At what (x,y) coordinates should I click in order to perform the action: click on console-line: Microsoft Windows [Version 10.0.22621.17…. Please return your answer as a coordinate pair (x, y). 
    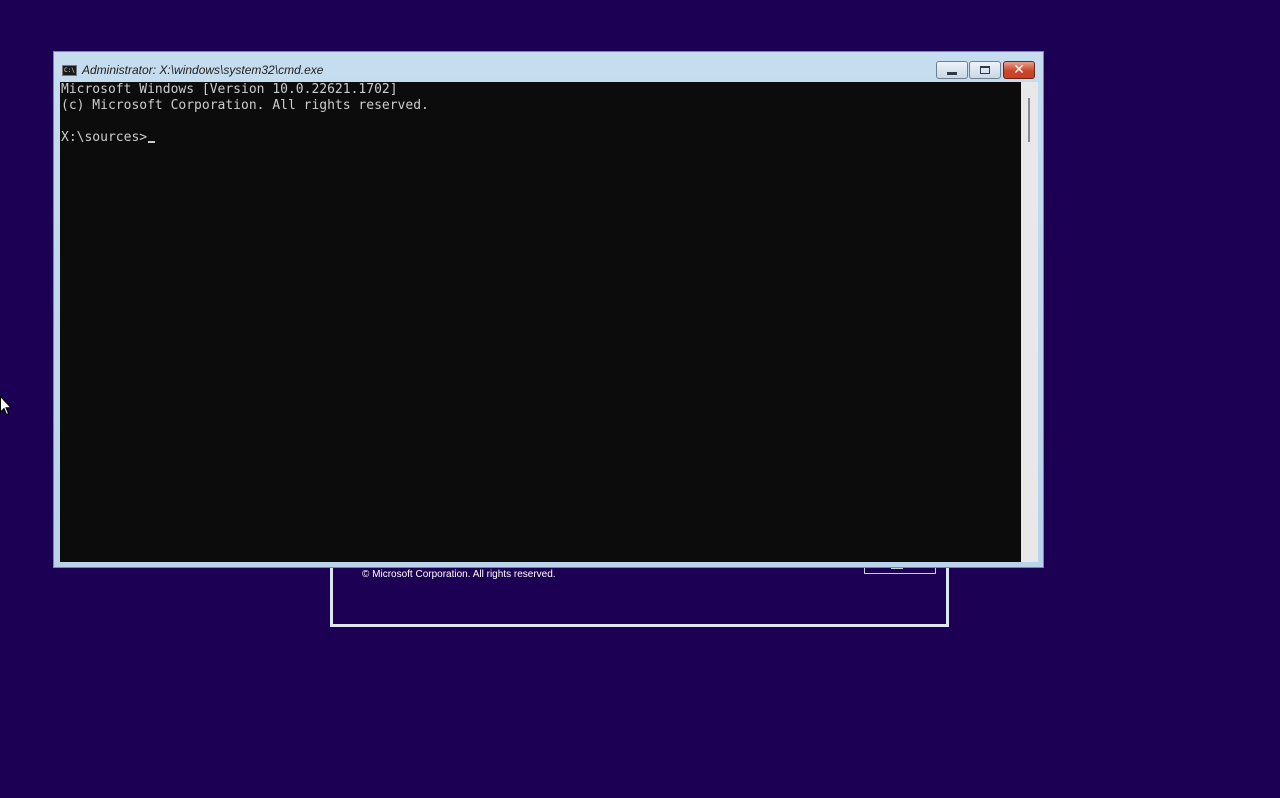
    Looking at the image, I should click on (229, 89).